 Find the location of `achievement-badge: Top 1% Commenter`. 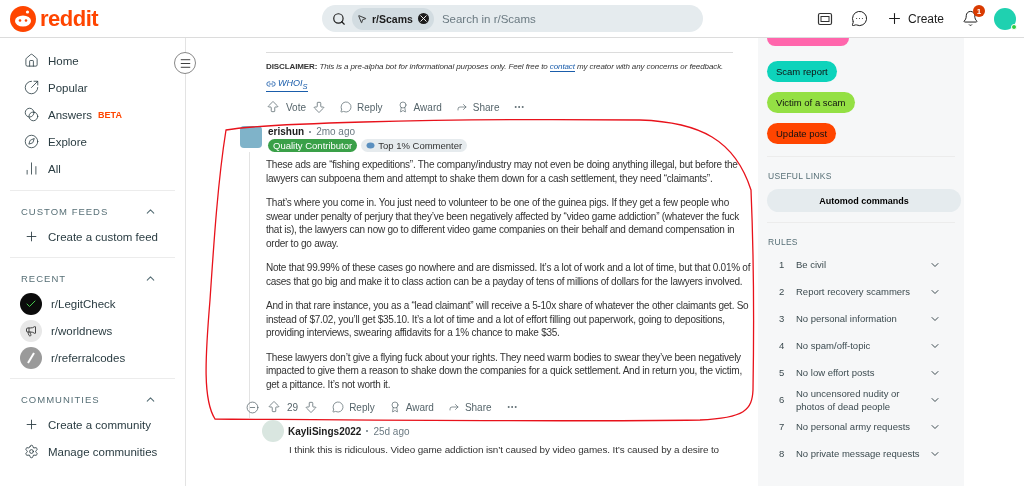

achievement-badge: Top 1% Commenter is located at coordinates (414, 146).